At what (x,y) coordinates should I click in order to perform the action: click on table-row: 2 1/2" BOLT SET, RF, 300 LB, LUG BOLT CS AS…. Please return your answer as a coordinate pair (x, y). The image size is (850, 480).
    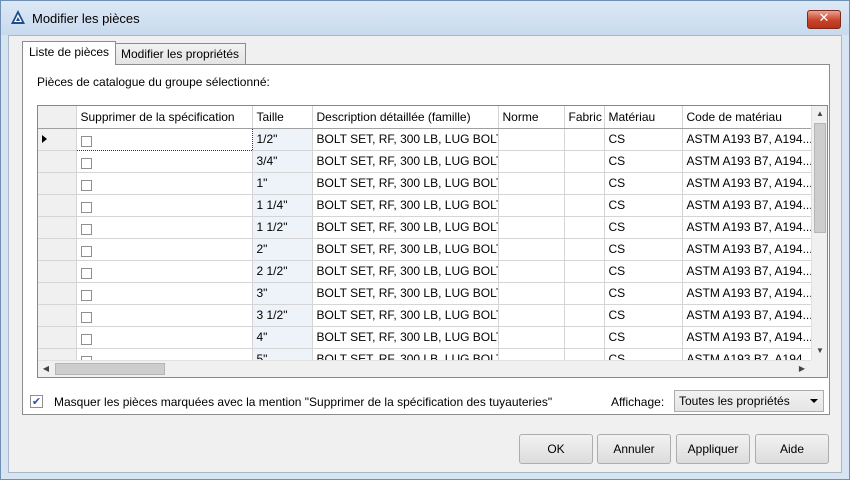
    Looking at the image, I should click on (426, 271).